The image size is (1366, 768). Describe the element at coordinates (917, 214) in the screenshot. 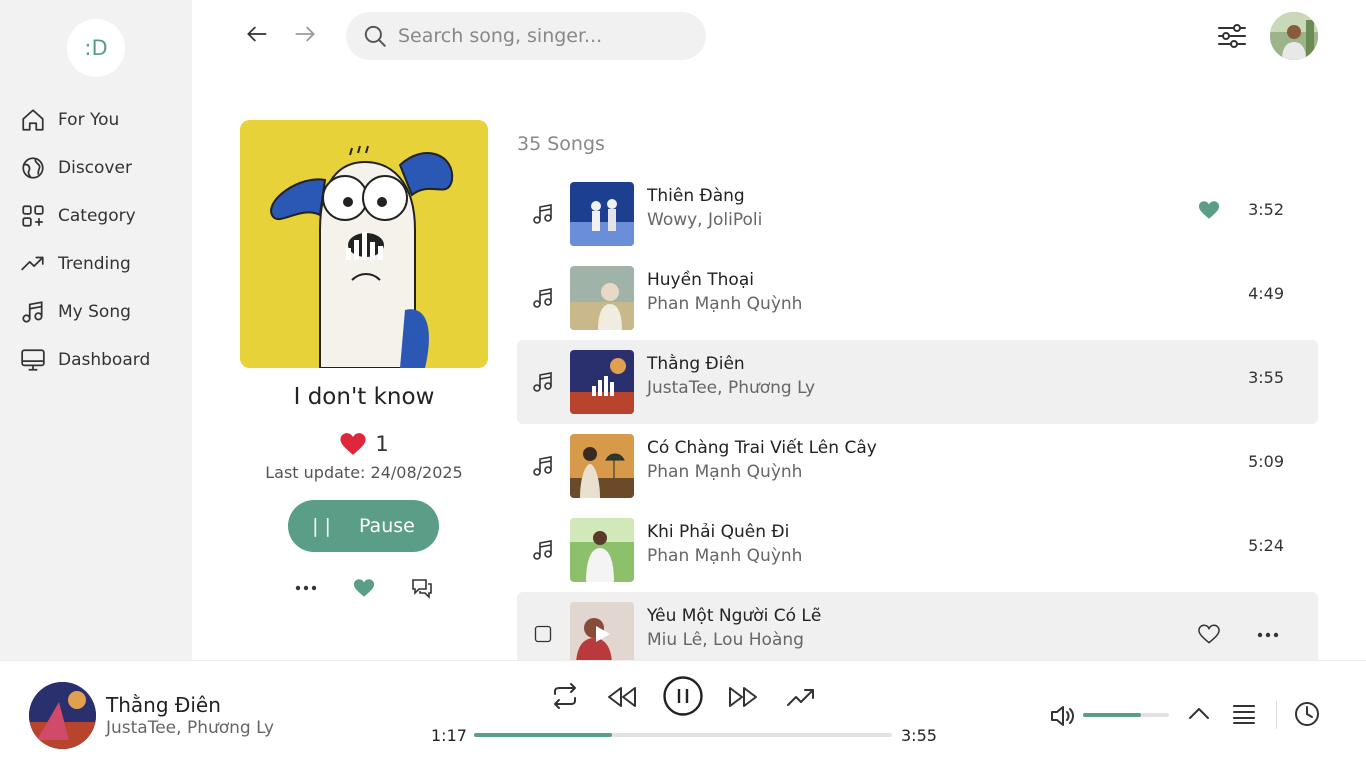

I see `song-row: Thiên Đàng Wowy, JoliPoli 3:52` at that location.